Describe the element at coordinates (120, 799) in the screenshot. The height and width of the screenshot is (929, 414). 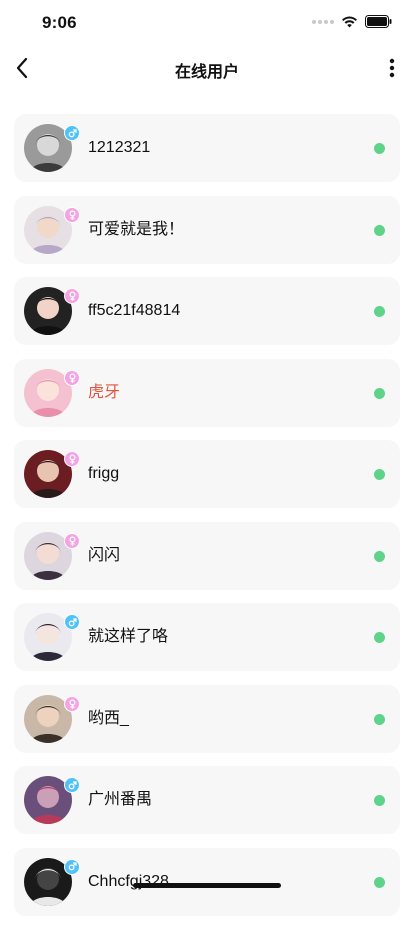
I see `user-name: 广州番禺` at that location.